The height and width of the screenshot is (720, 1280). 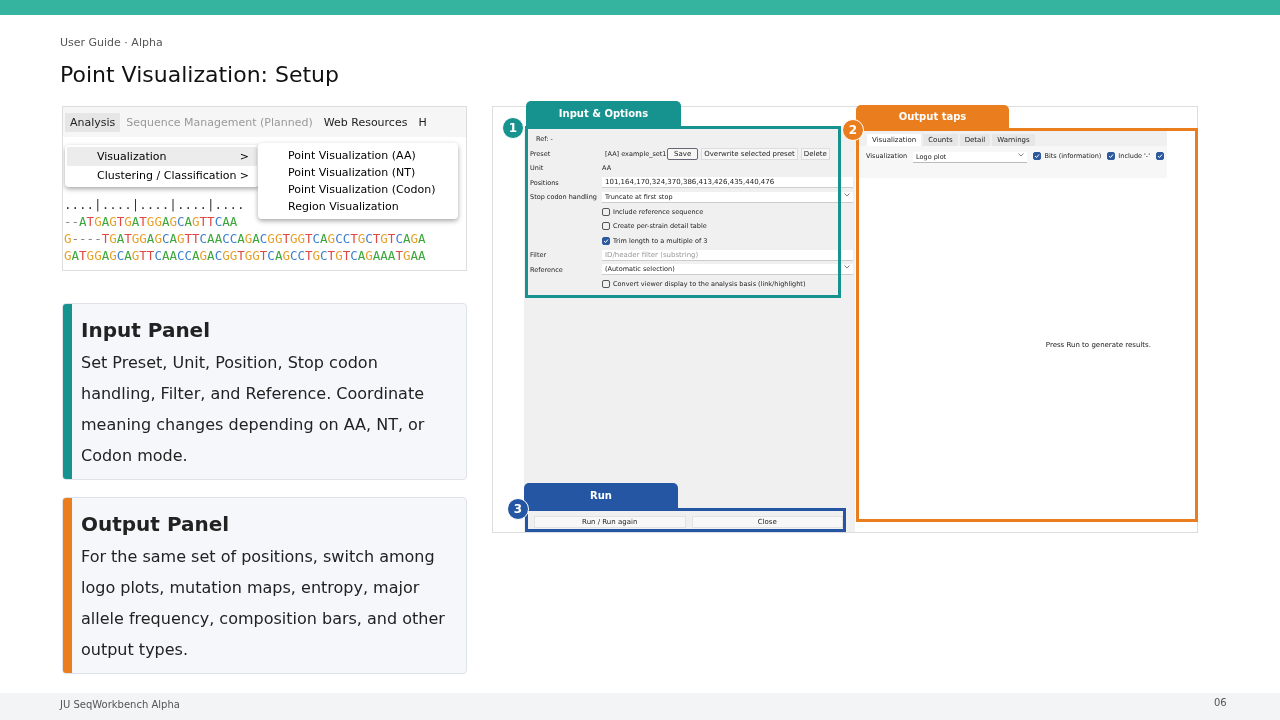 I want to click on callout-label: Run, so click(x=601, y=495).